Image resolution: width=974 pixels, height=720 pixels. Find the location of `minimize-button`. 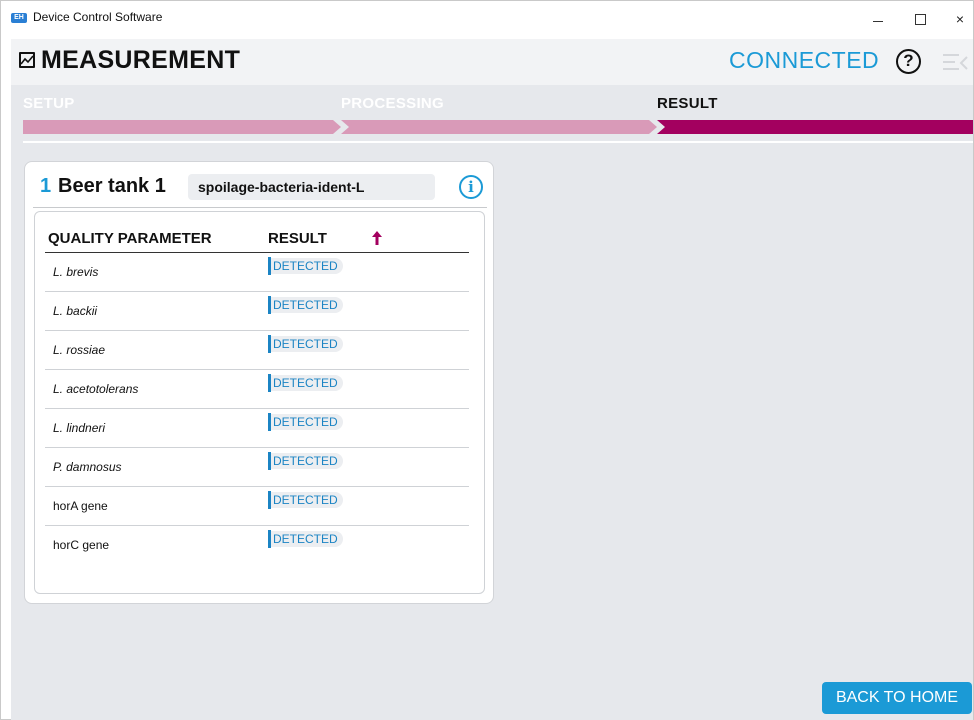

minimize-button is located at coordinates (878, 19).